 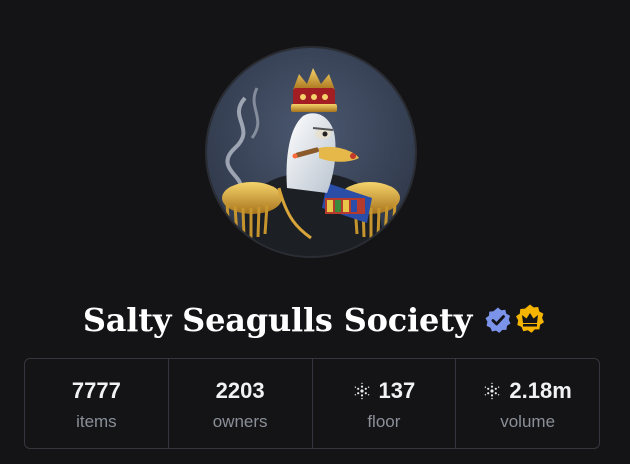 I want to click on verified-badge-icon, so click(x=498, y=320).